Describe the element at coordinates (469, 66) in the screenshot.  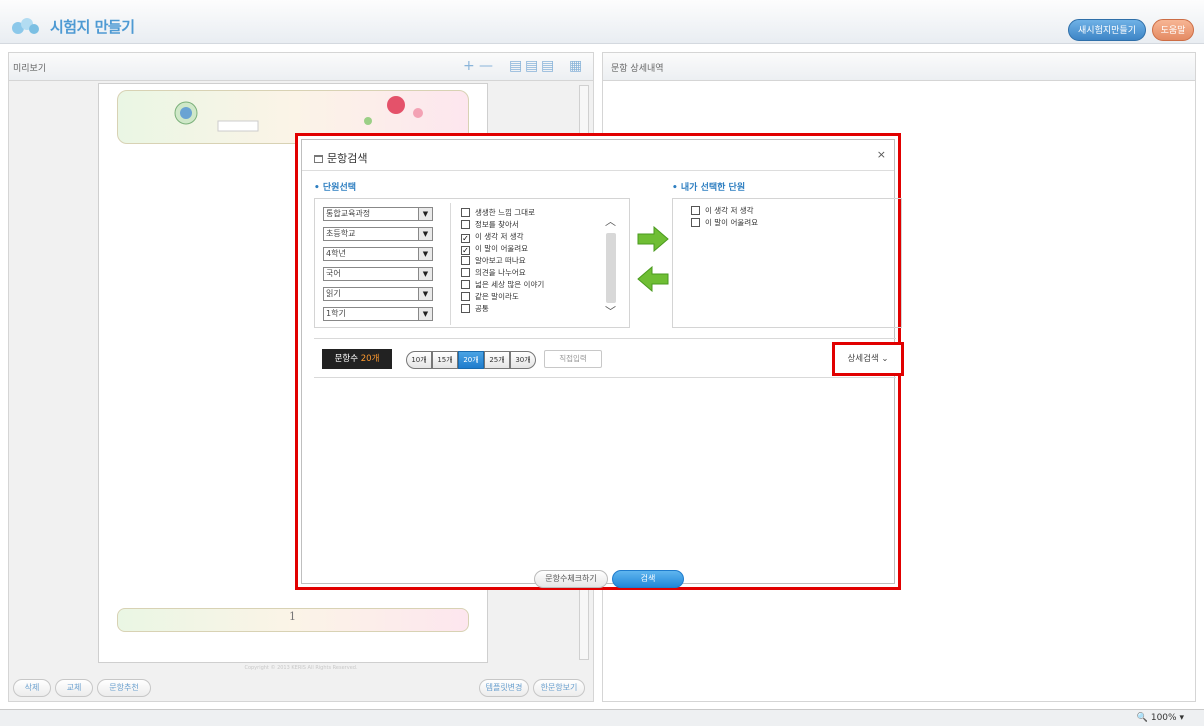
I see `zoom-in-icon: +` at that location.